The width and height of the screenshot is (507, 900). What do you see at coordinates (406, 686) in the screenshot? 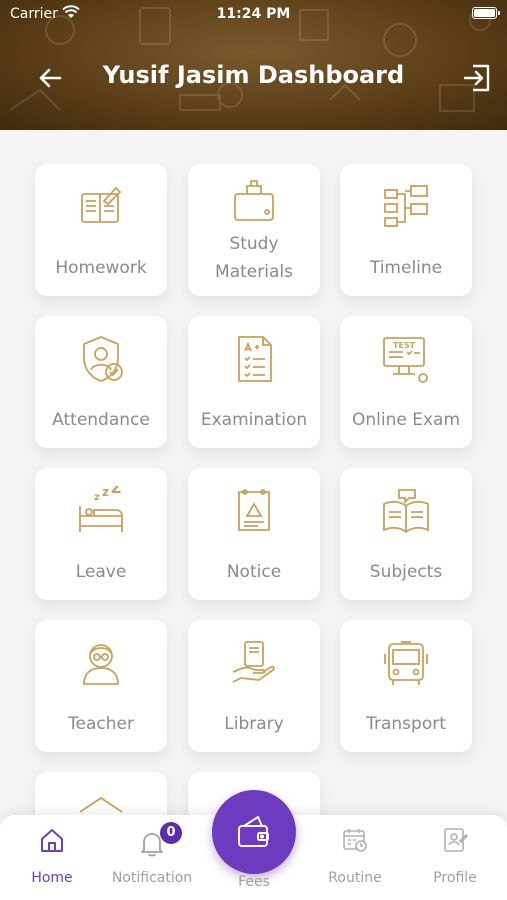
I see `menu-card-transport: Transport` at bounding box center [406, 686].